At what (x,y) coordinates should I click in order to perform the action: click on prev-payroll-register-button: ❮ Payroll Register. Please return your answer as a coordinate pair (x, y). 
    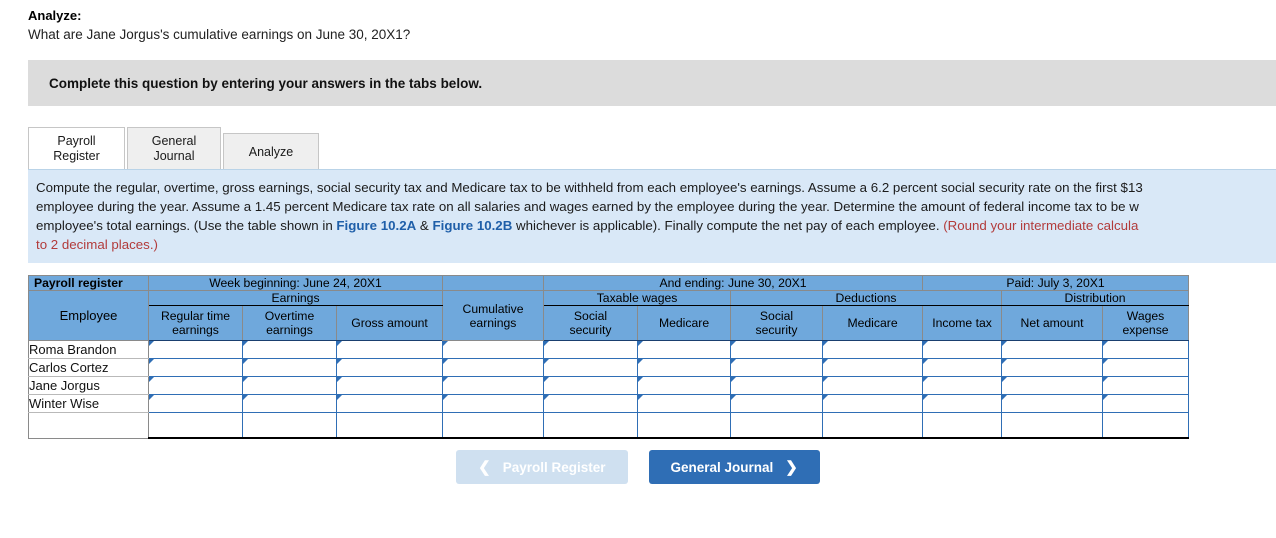
    Looking at the image, I should click on (542, 467).